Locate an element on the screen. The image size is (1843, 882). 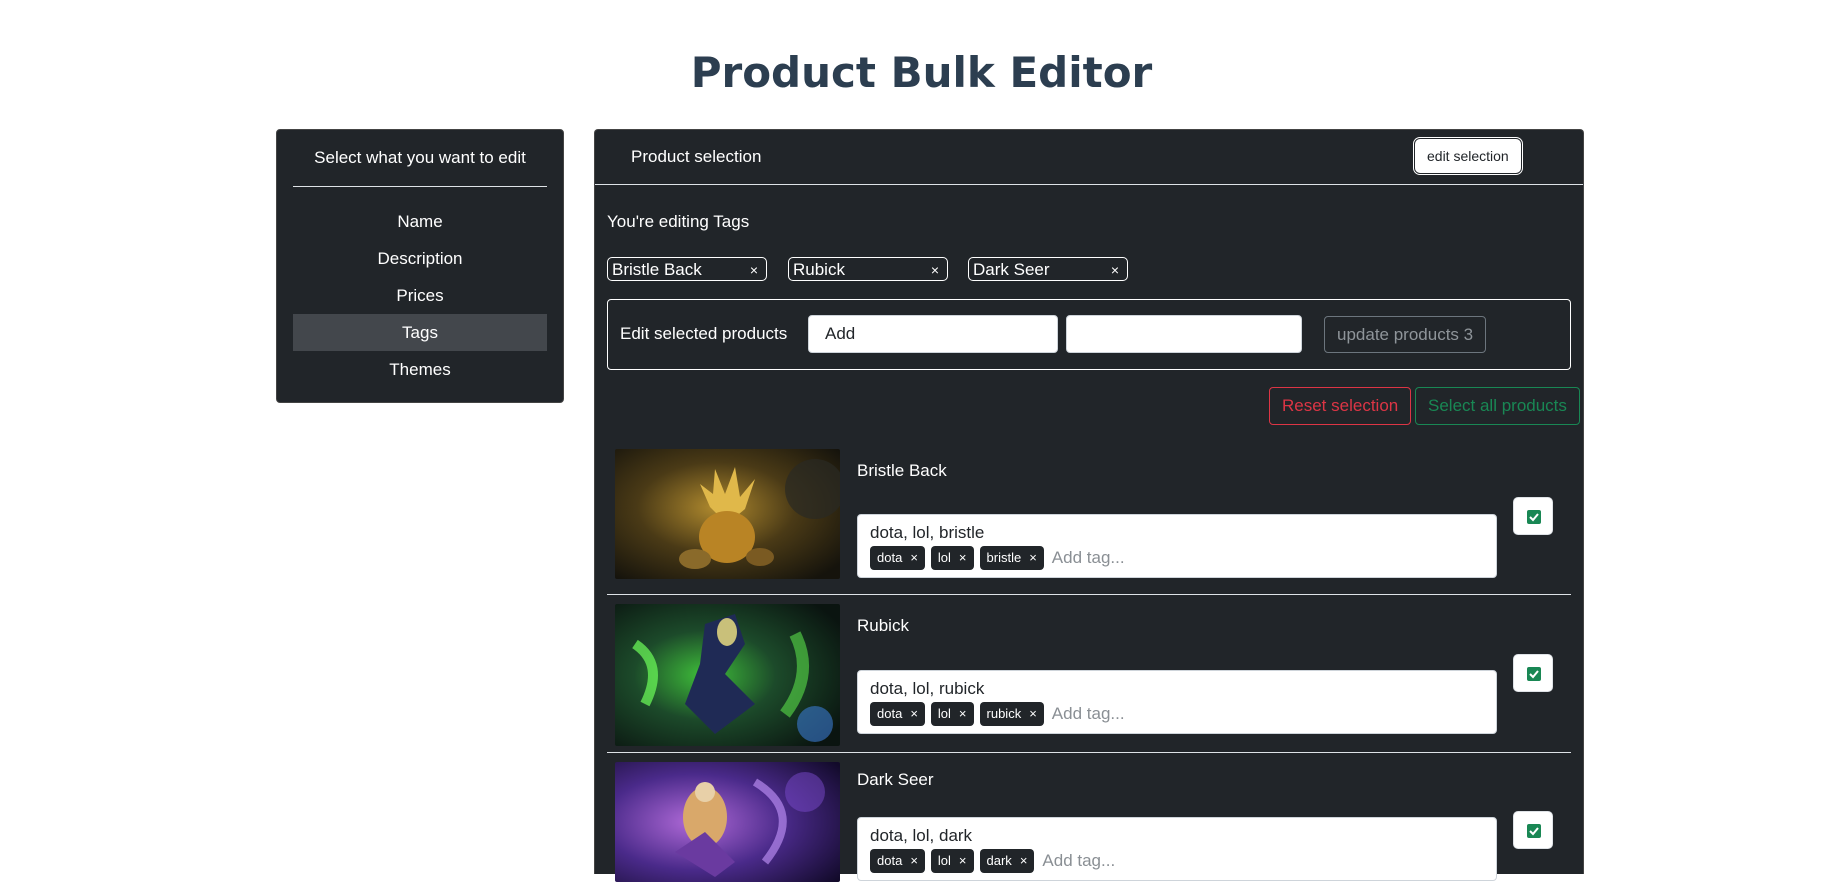
update-products-button: update products 3 is located at coordinates (1405, 334).